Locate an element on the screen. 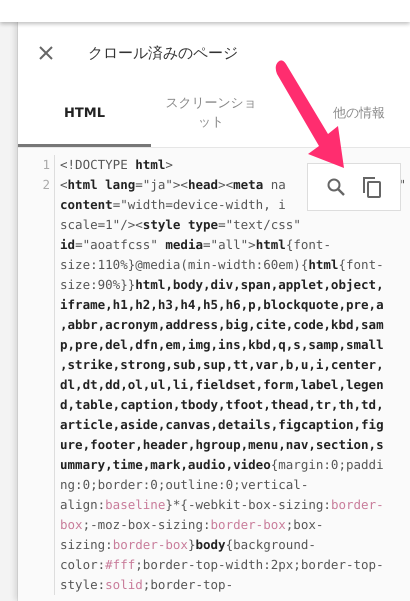 The width and height of the screenshot is (410, 601). code-line: ,strike,strong,sub,sup,tt,var,b,u,i,center, is located at coordinates (221, 365).